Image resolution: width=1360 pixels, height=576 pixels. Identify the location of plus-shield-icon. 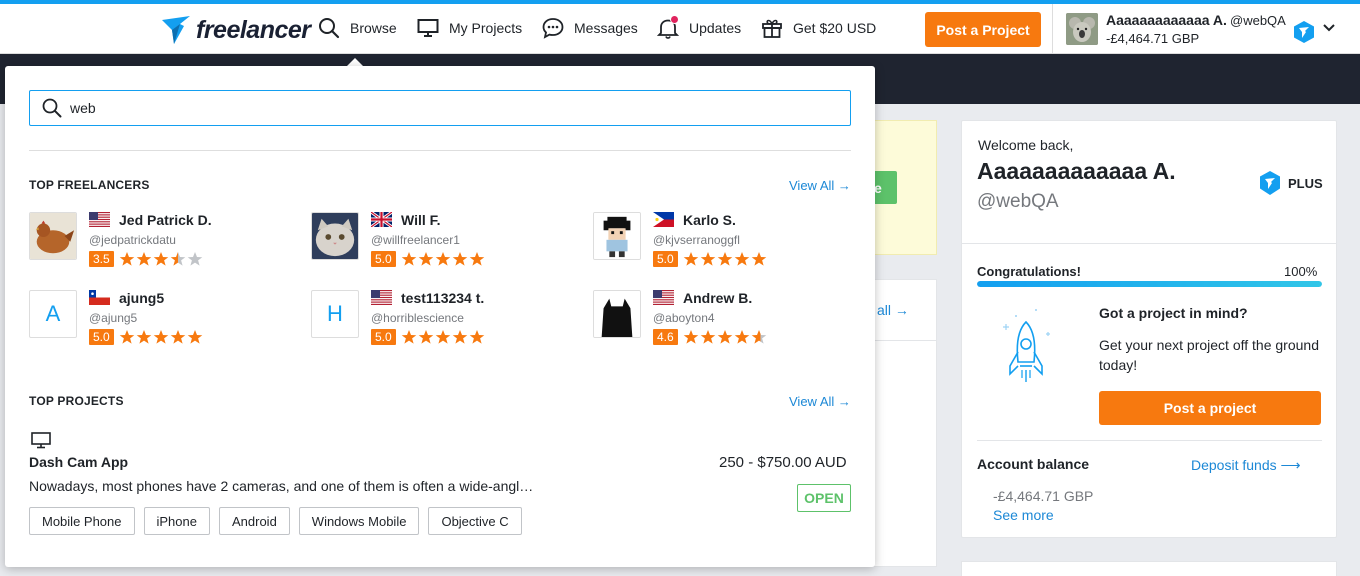
(1270, 183).